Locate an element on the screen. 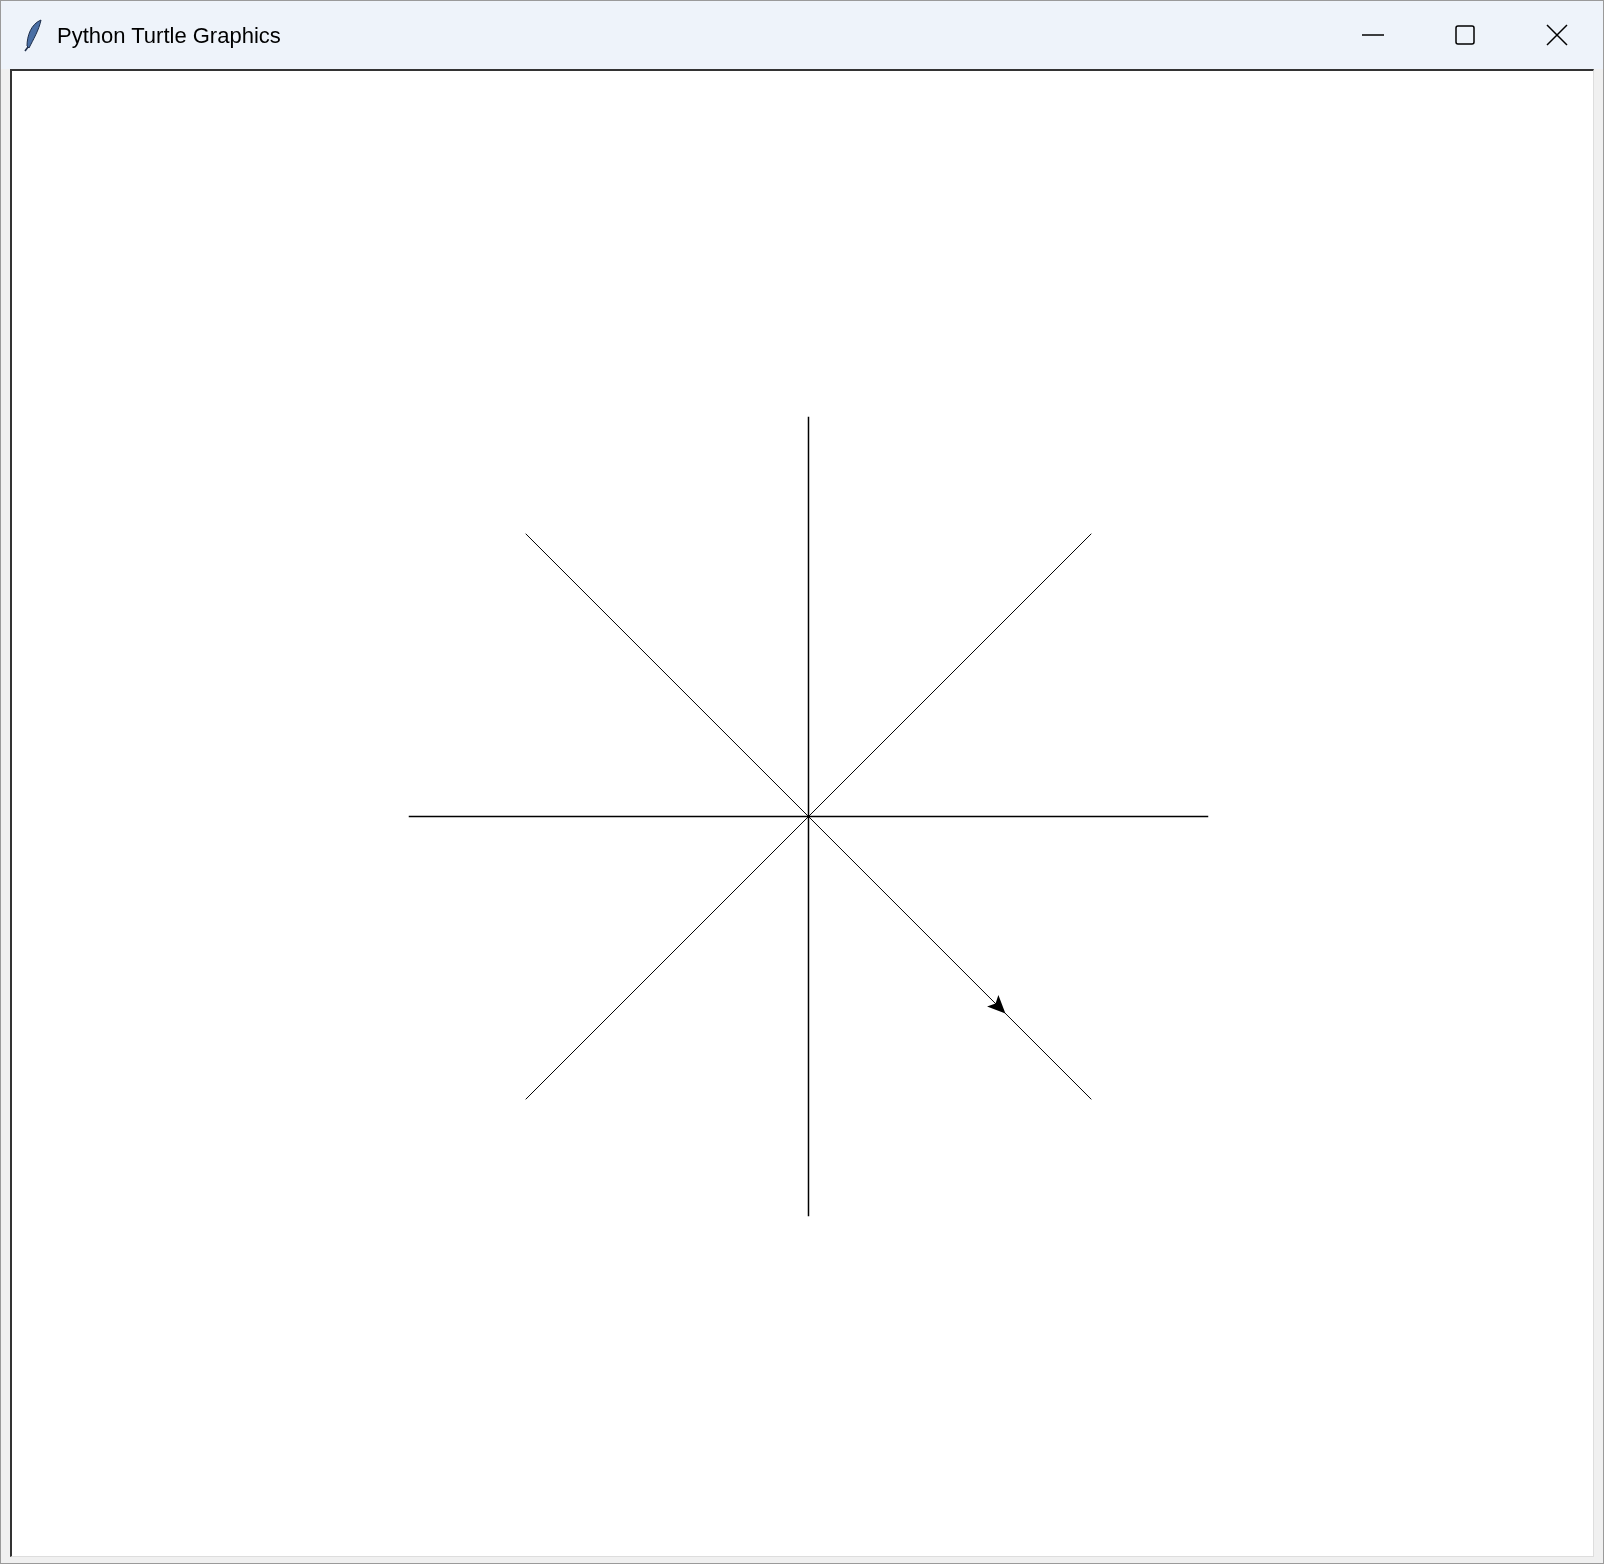  feather-icon is located at coordinates (34, 35).